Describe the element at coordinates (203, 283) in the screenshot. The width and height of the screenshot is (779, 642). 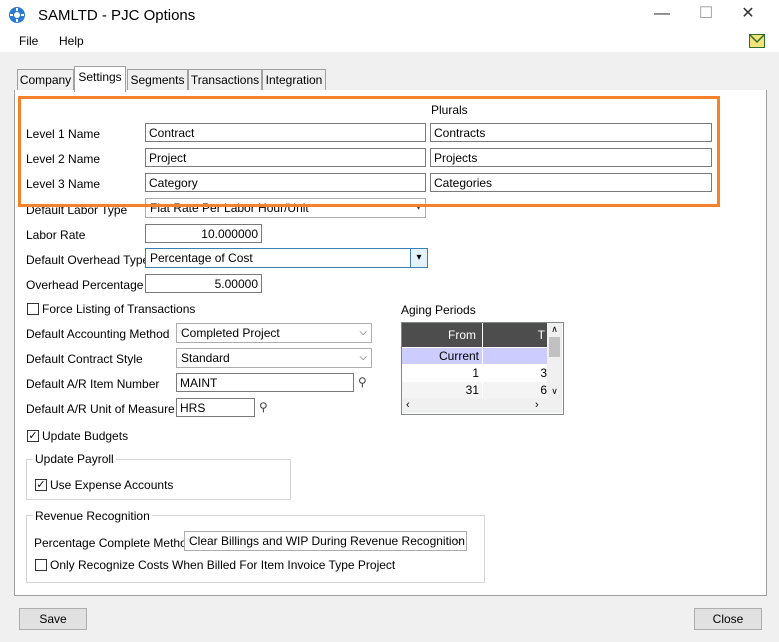
I see `overhead-pct-input: 5.00000` at that location.